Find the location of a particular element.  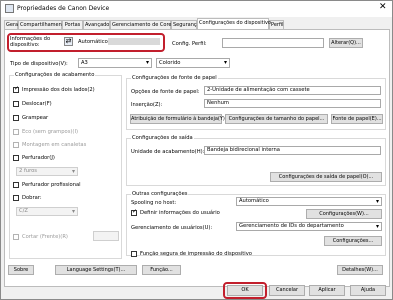

title-bar: Propriedades de Canon Device ✕ is located at coordinates (196, 9).